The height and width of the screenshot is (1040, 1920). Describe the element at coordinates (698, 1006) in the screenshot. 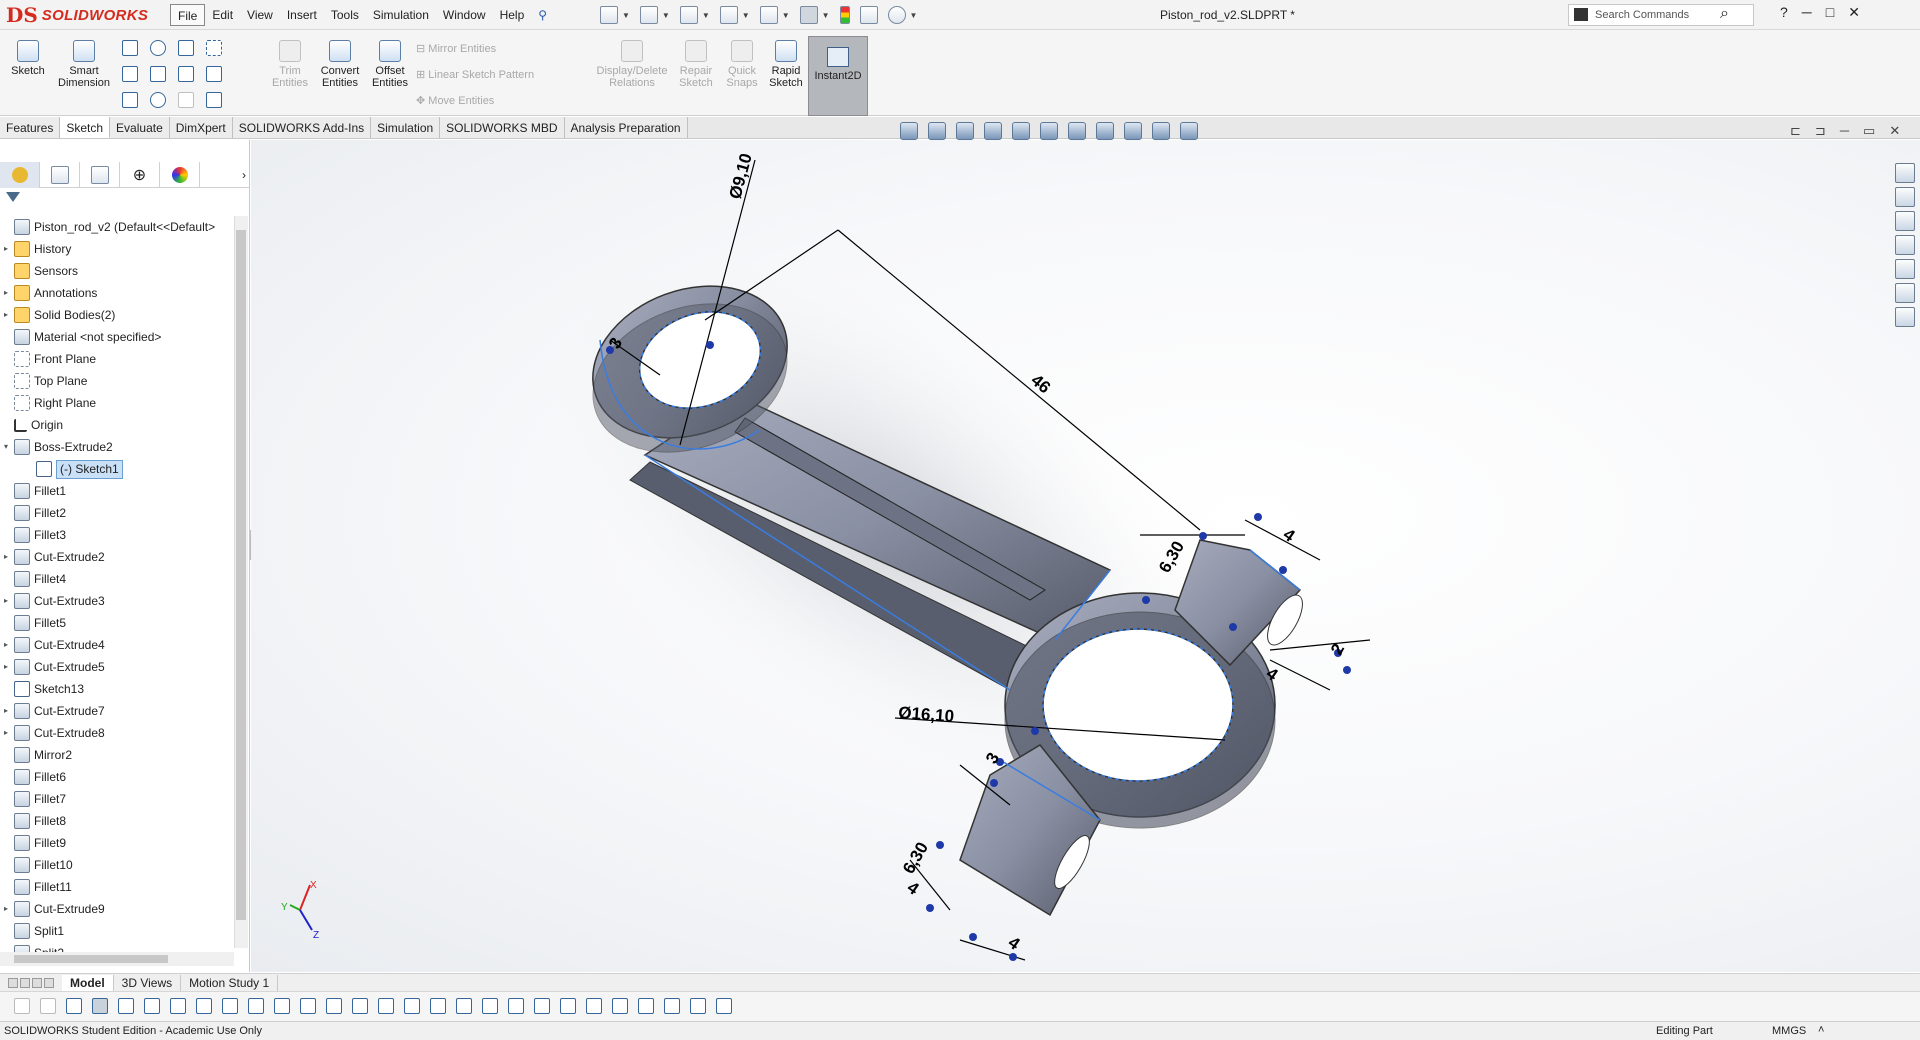

I see `filter-routing-points-icon` at that location.